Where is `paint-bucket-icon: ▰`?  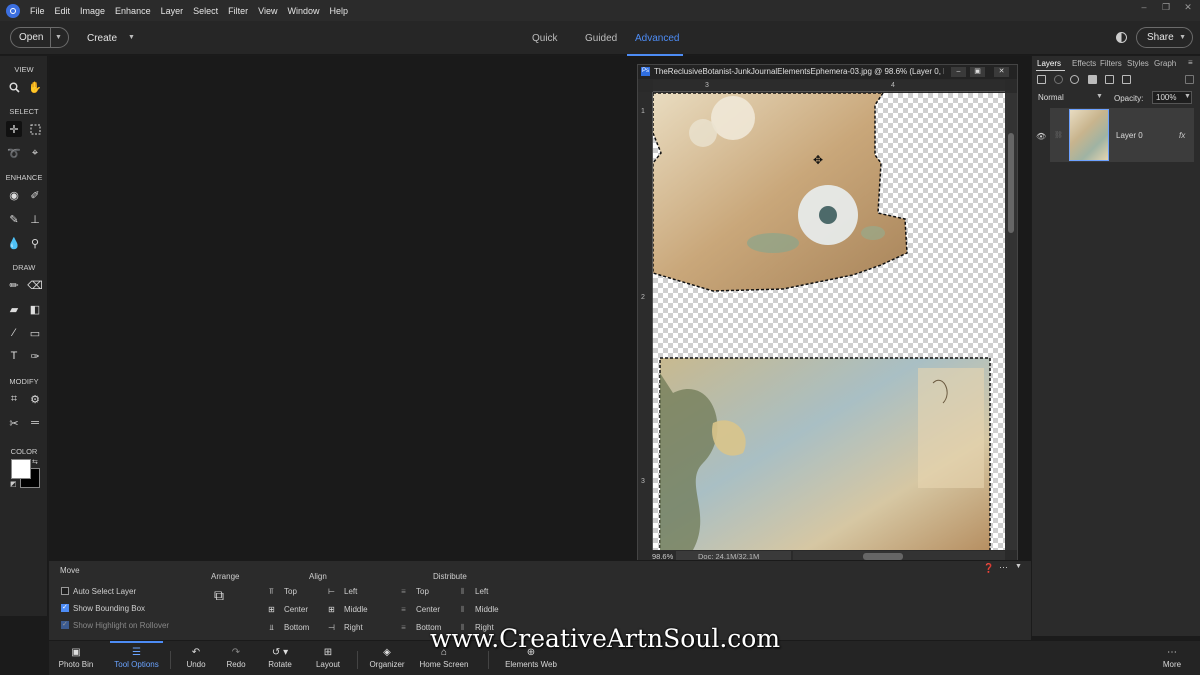 paint-bucket-icon: ▰ is located at coordinates (14, 309).